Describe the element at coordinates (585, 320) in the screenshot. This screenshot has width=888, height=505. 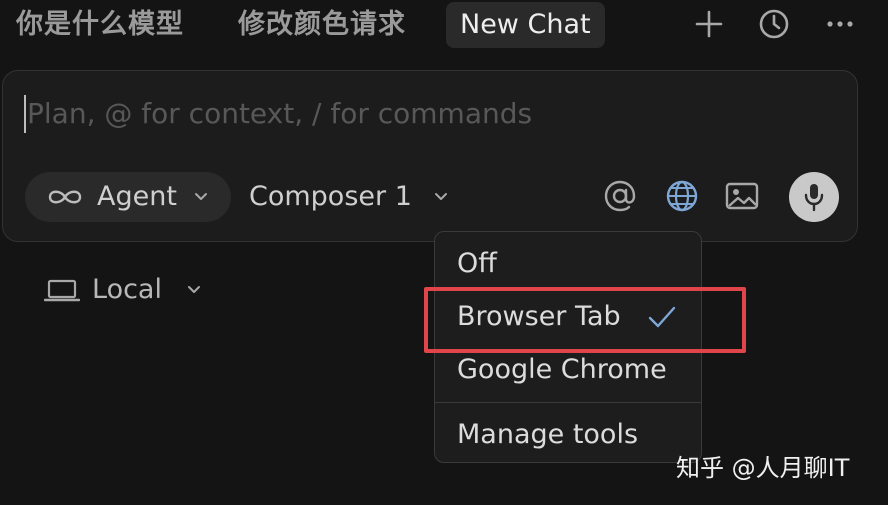
I see `highlight-box-annotation` at that location.